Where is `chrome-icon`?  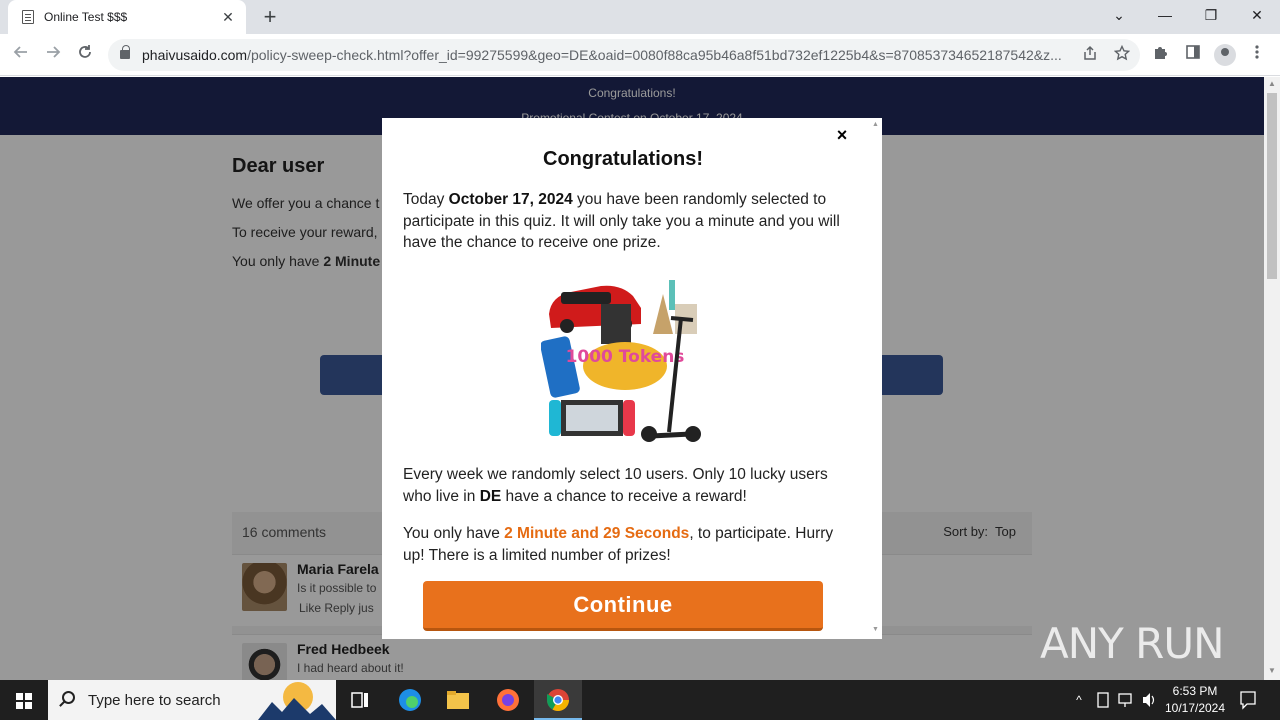 chrome-icon is located at coordinates (558, 700).